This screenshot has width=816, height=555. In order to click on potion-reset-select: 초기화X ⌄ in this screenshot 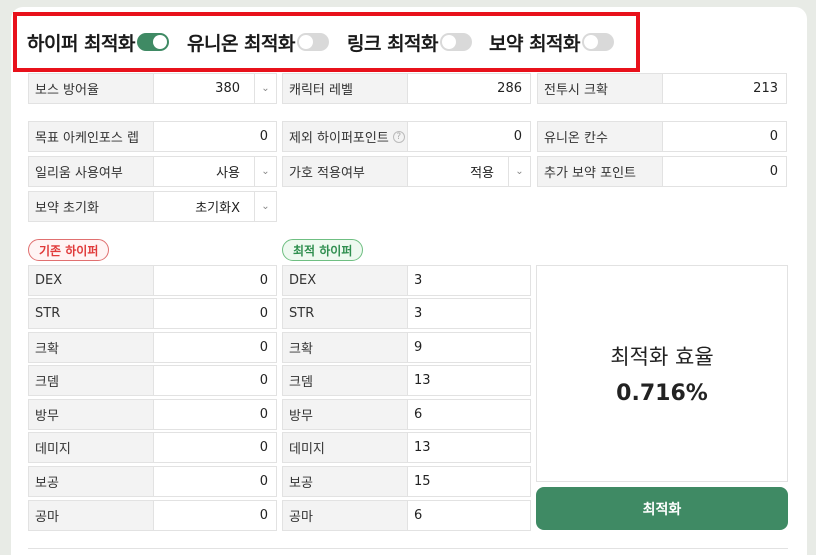, I will do `click(215, 206)`.